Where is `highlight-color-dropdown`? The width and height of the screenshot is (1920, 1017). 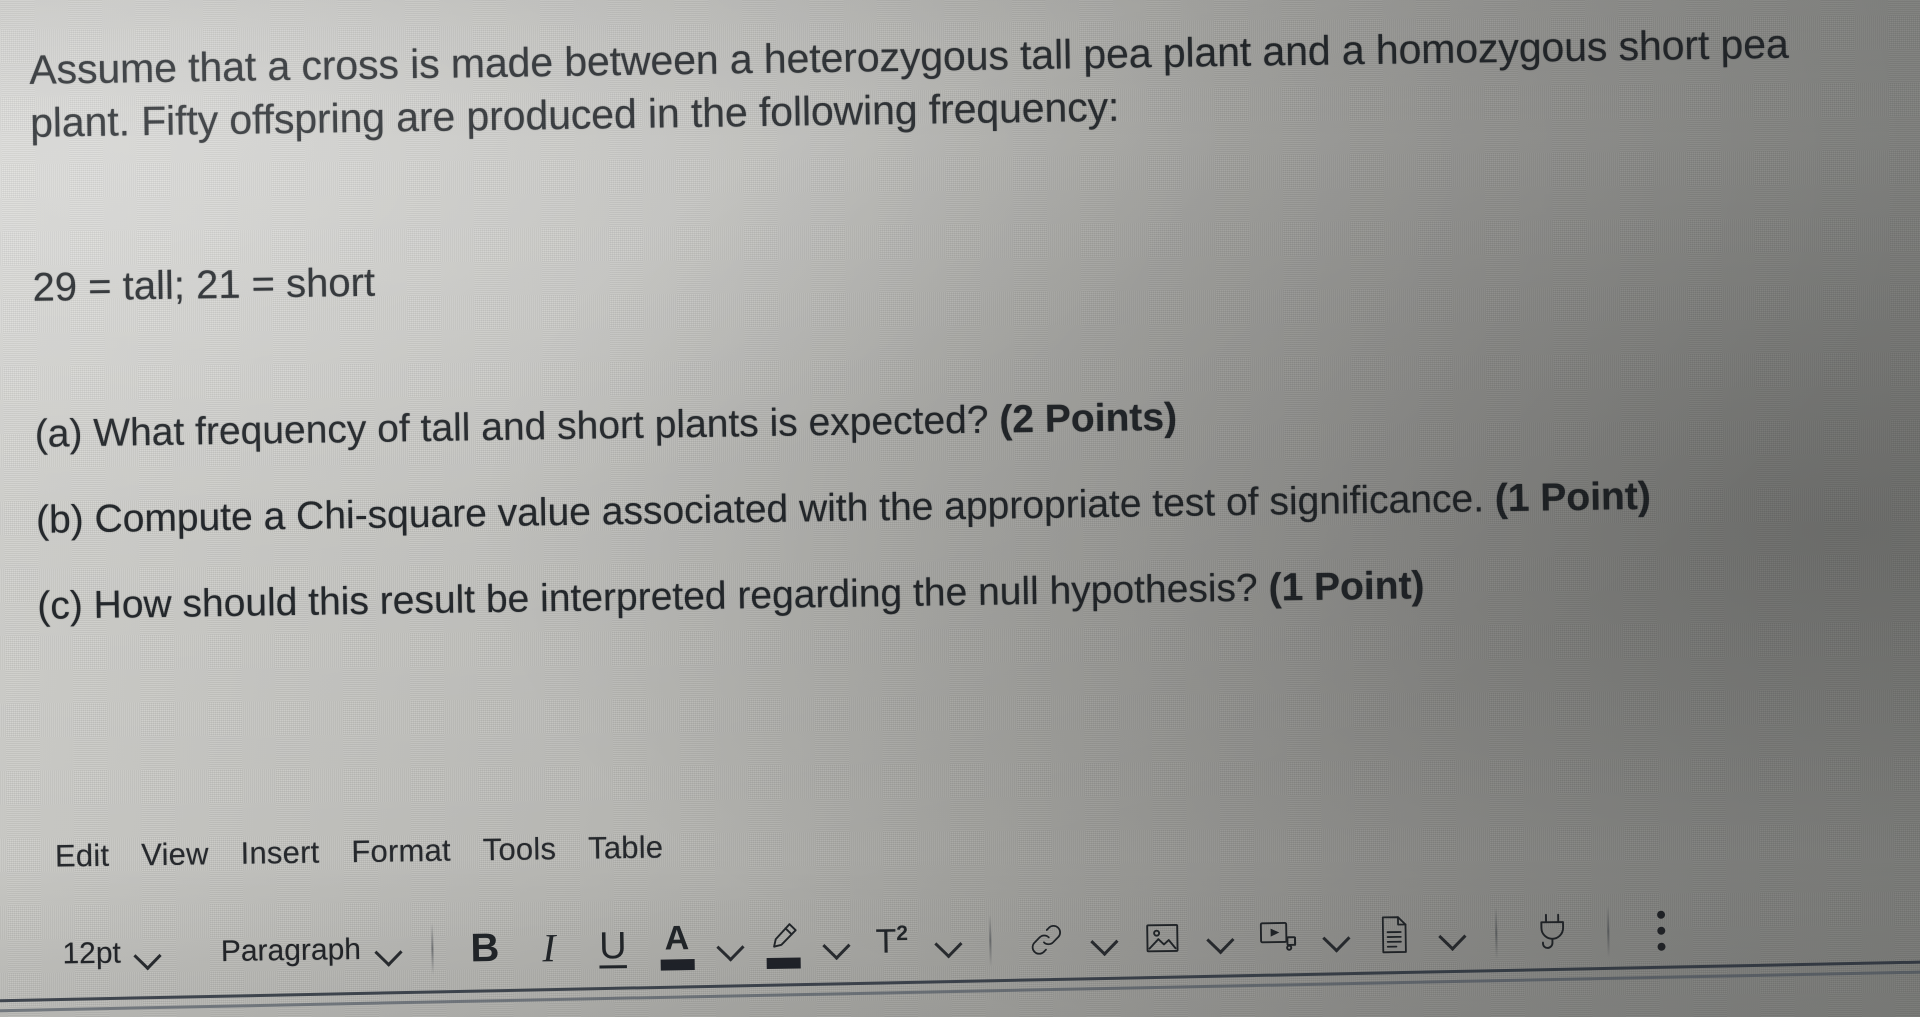 highlight-color-dropdown is located at coordinates (835, 943).